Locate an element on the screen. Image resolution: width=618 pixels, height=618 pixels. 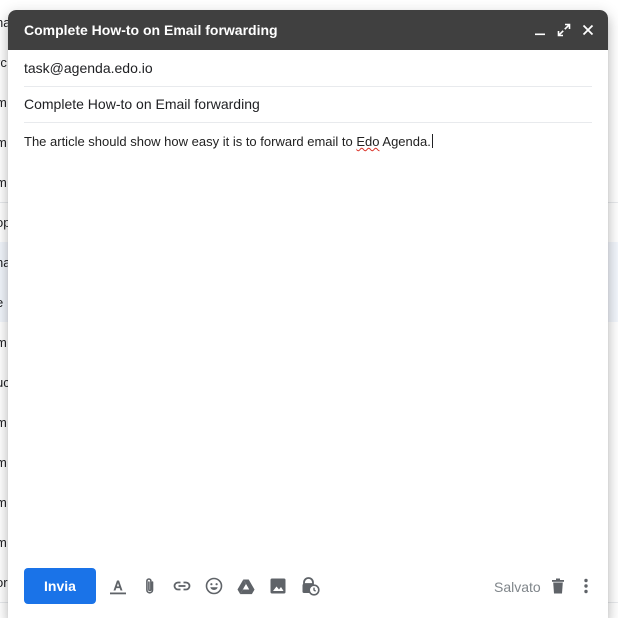
subject-text: Complete How-to on Email forwarding is located at coordinates (142, 104).